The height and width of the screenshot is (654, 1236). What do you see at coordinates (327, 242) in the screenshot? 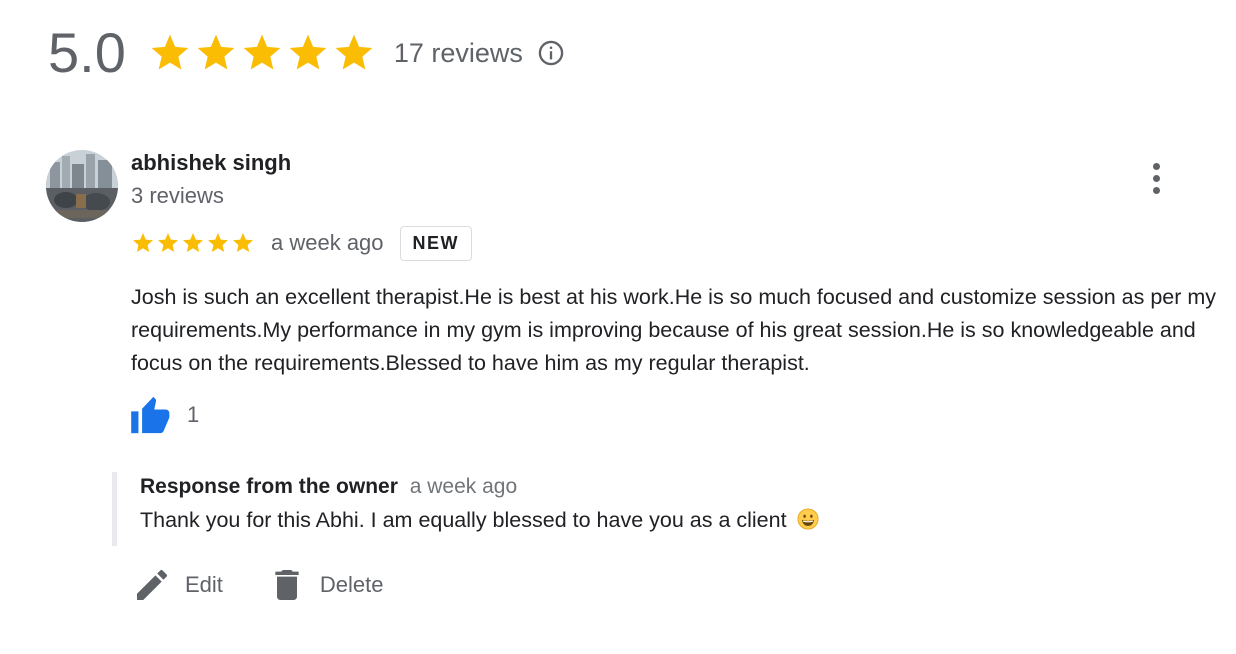
I see `review-time: a week ago` at bounding box center [327, 242].